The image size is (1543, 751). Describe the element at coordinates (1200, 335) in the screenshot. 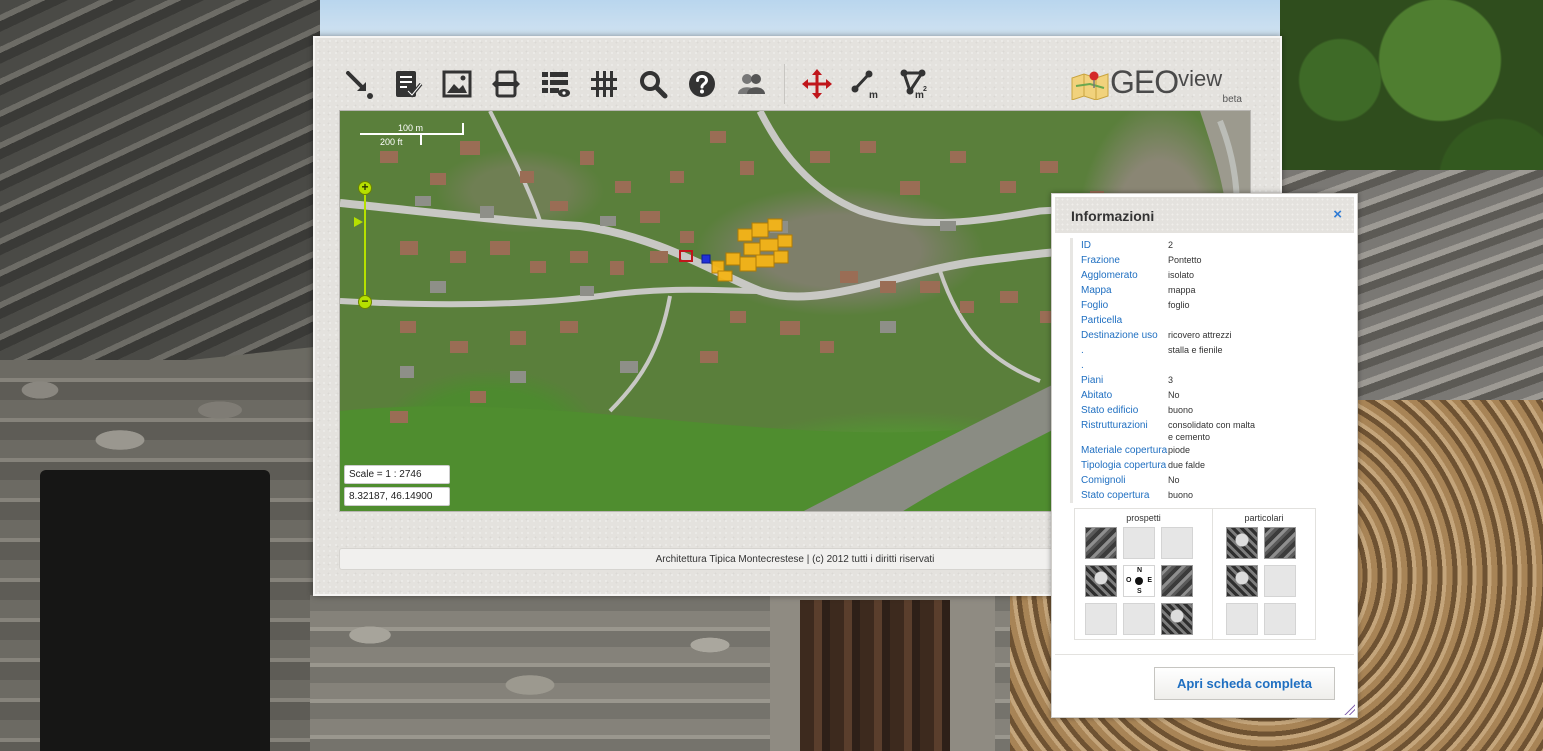

I see `attribute-value: ricovero attrezzi` at that location.